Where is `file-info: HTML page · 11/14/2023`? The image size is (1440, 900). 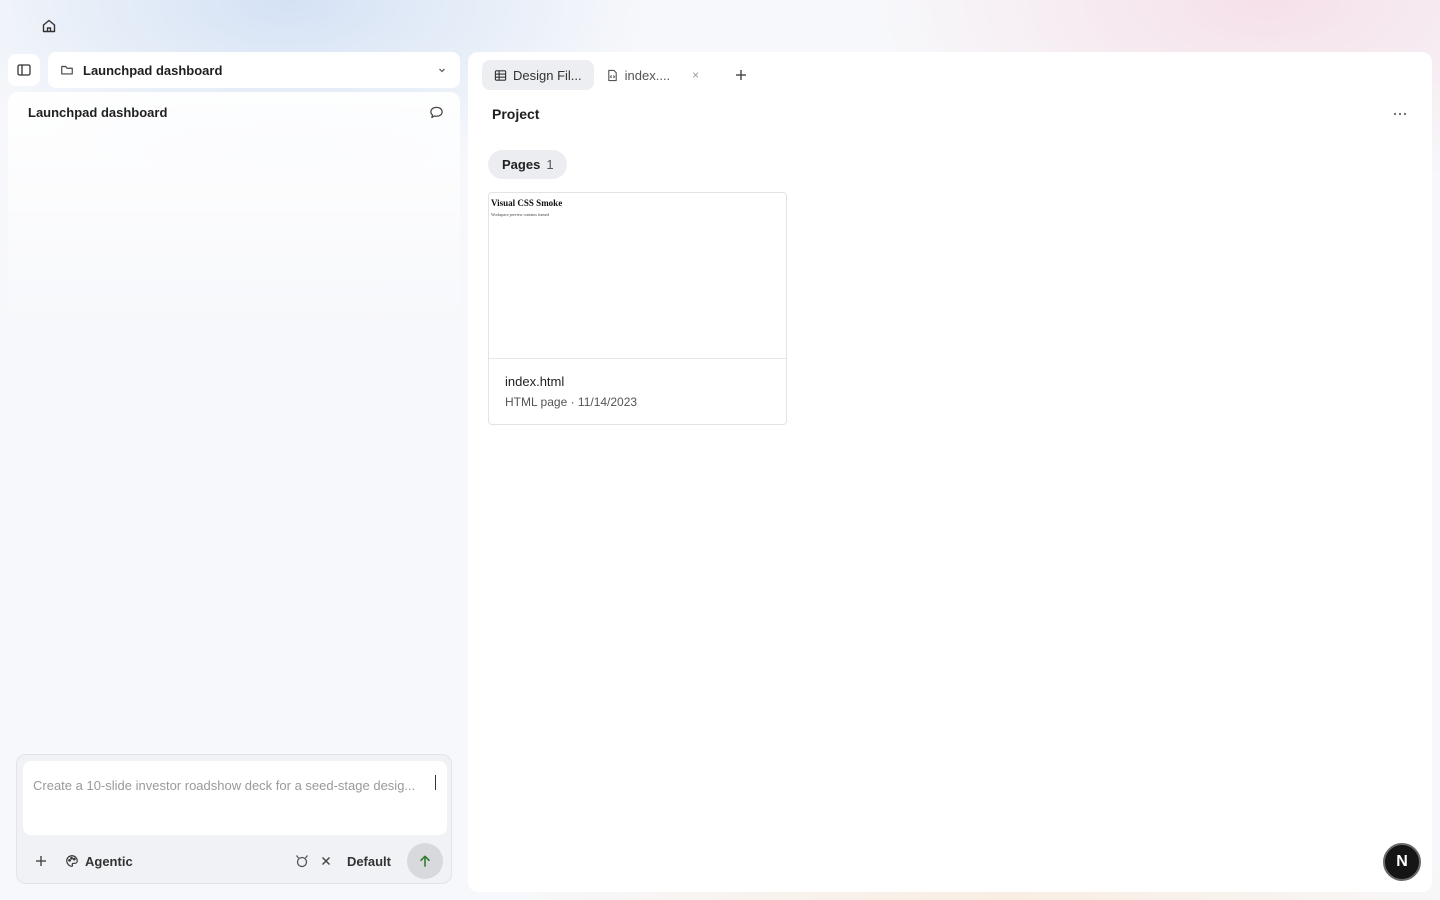 file-info: HTML page · 11/14/2023 is located at coordinates (571, 402).